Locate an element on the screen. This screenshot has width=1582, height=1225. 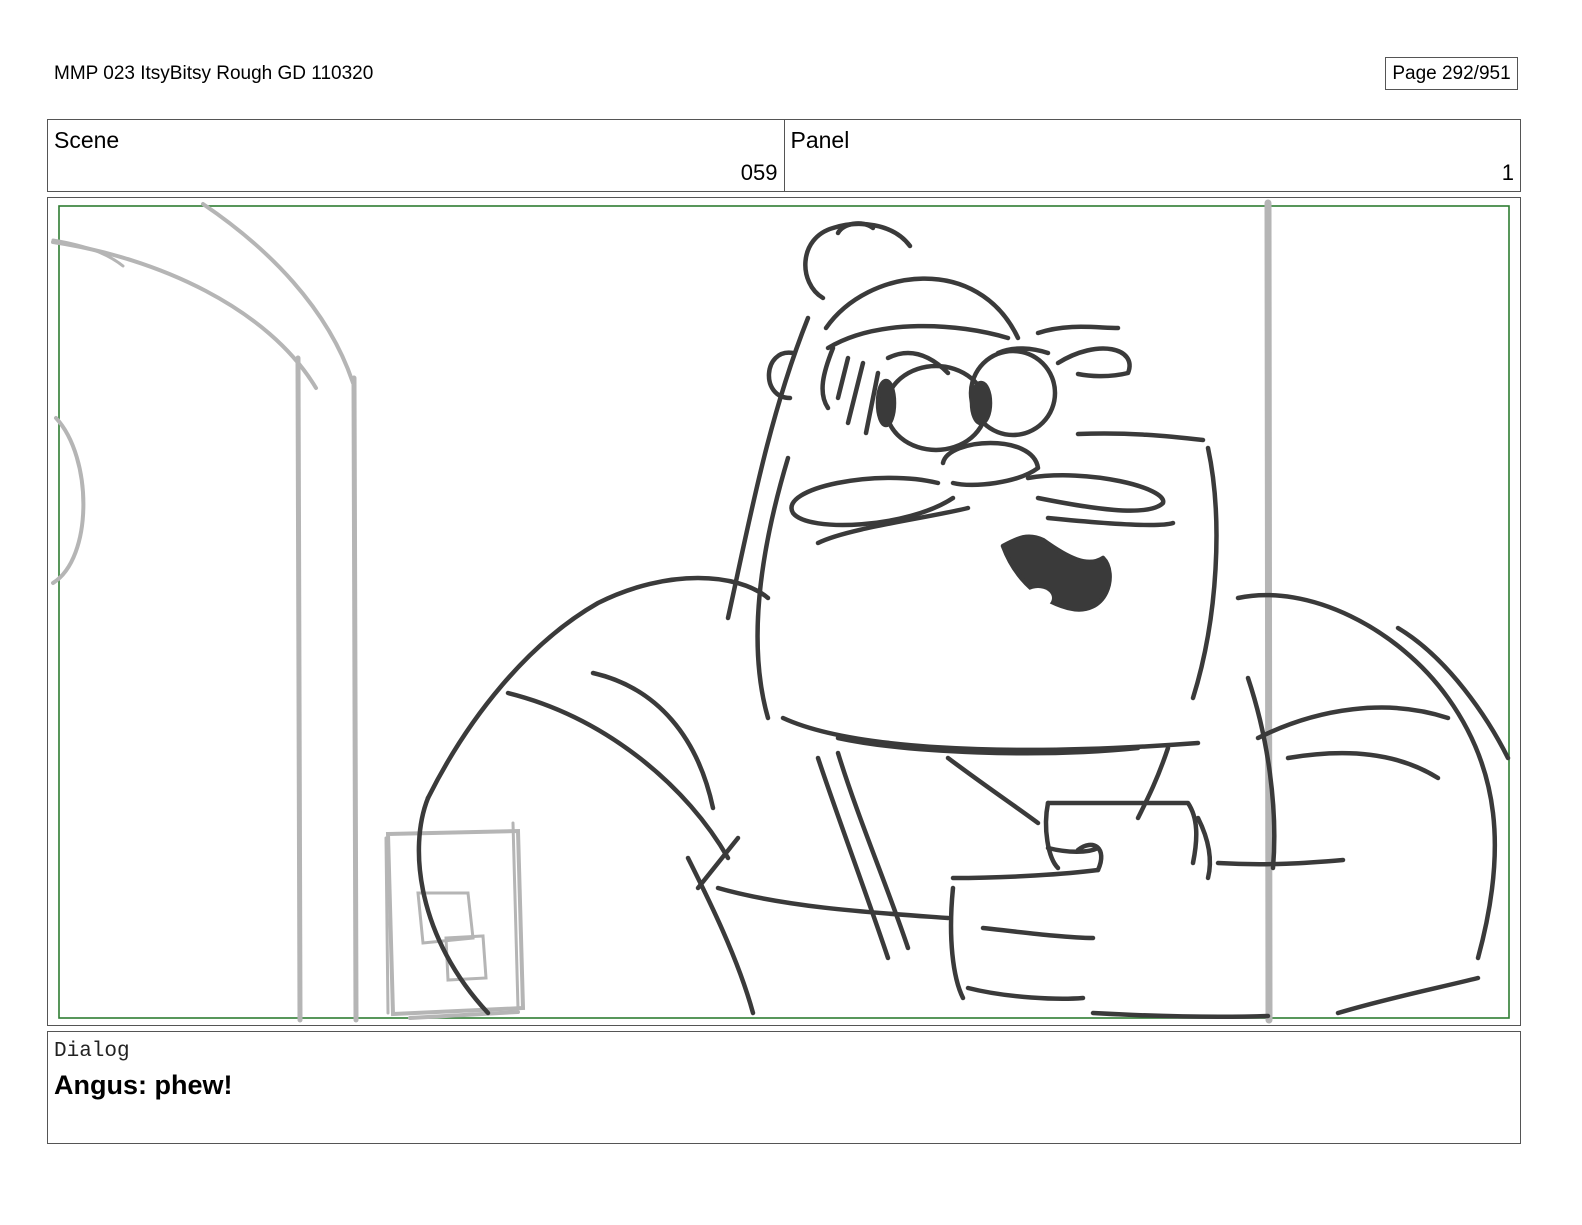
scene-cell: Scene 059 is located at coordinates (416, 155).